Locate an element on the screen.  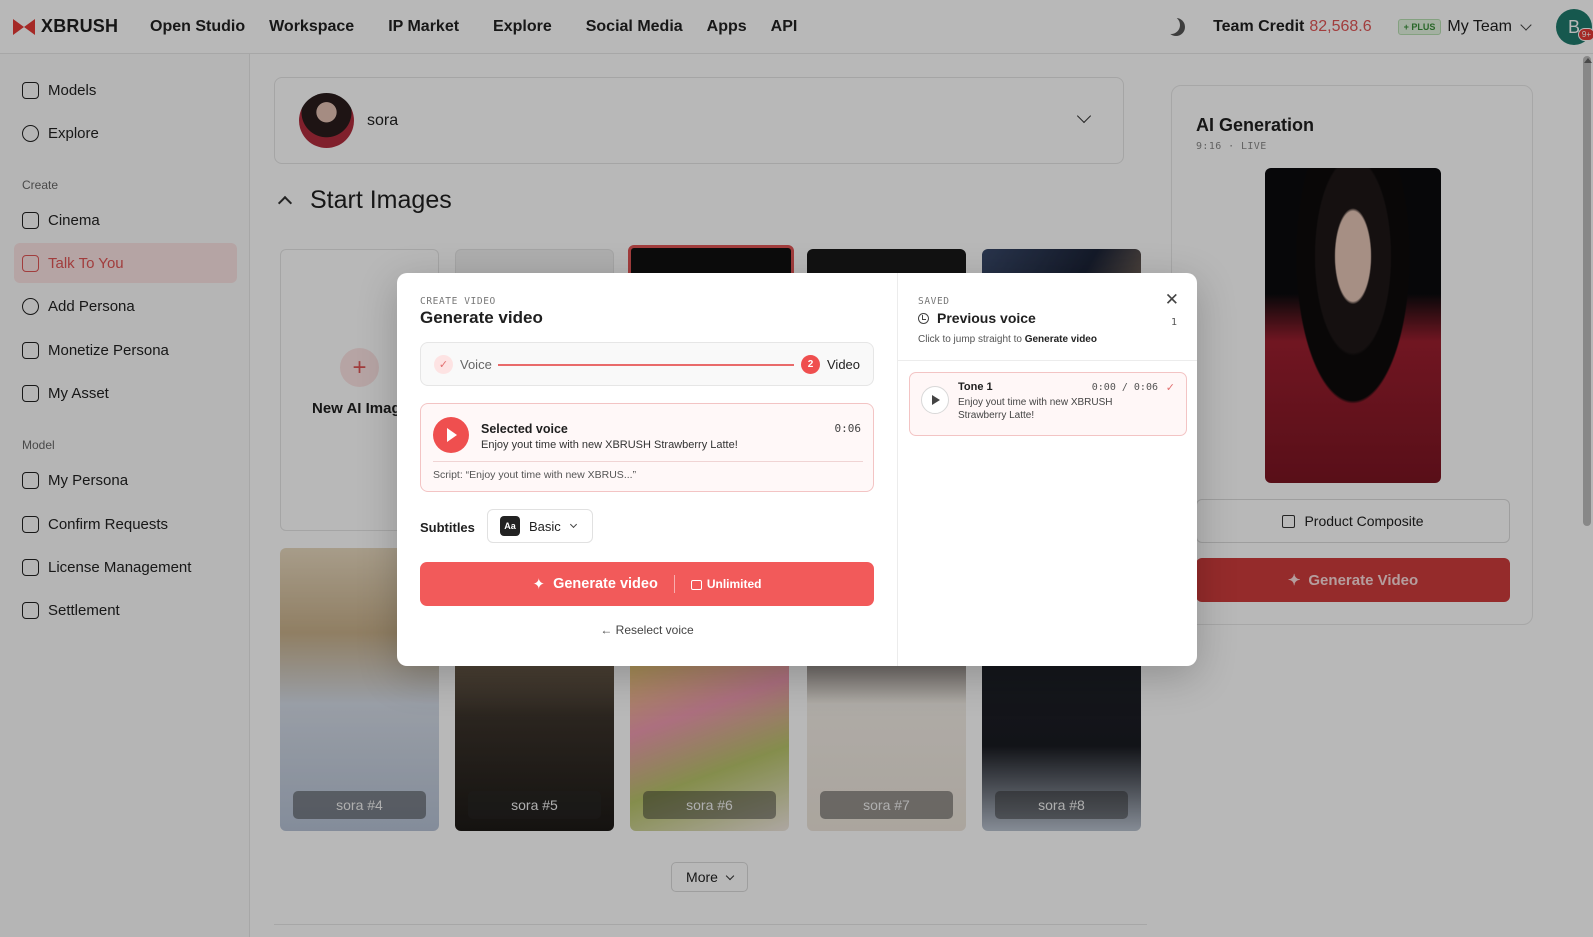
selected-voice-title: Selected voice is located at coordinates (524, 429).